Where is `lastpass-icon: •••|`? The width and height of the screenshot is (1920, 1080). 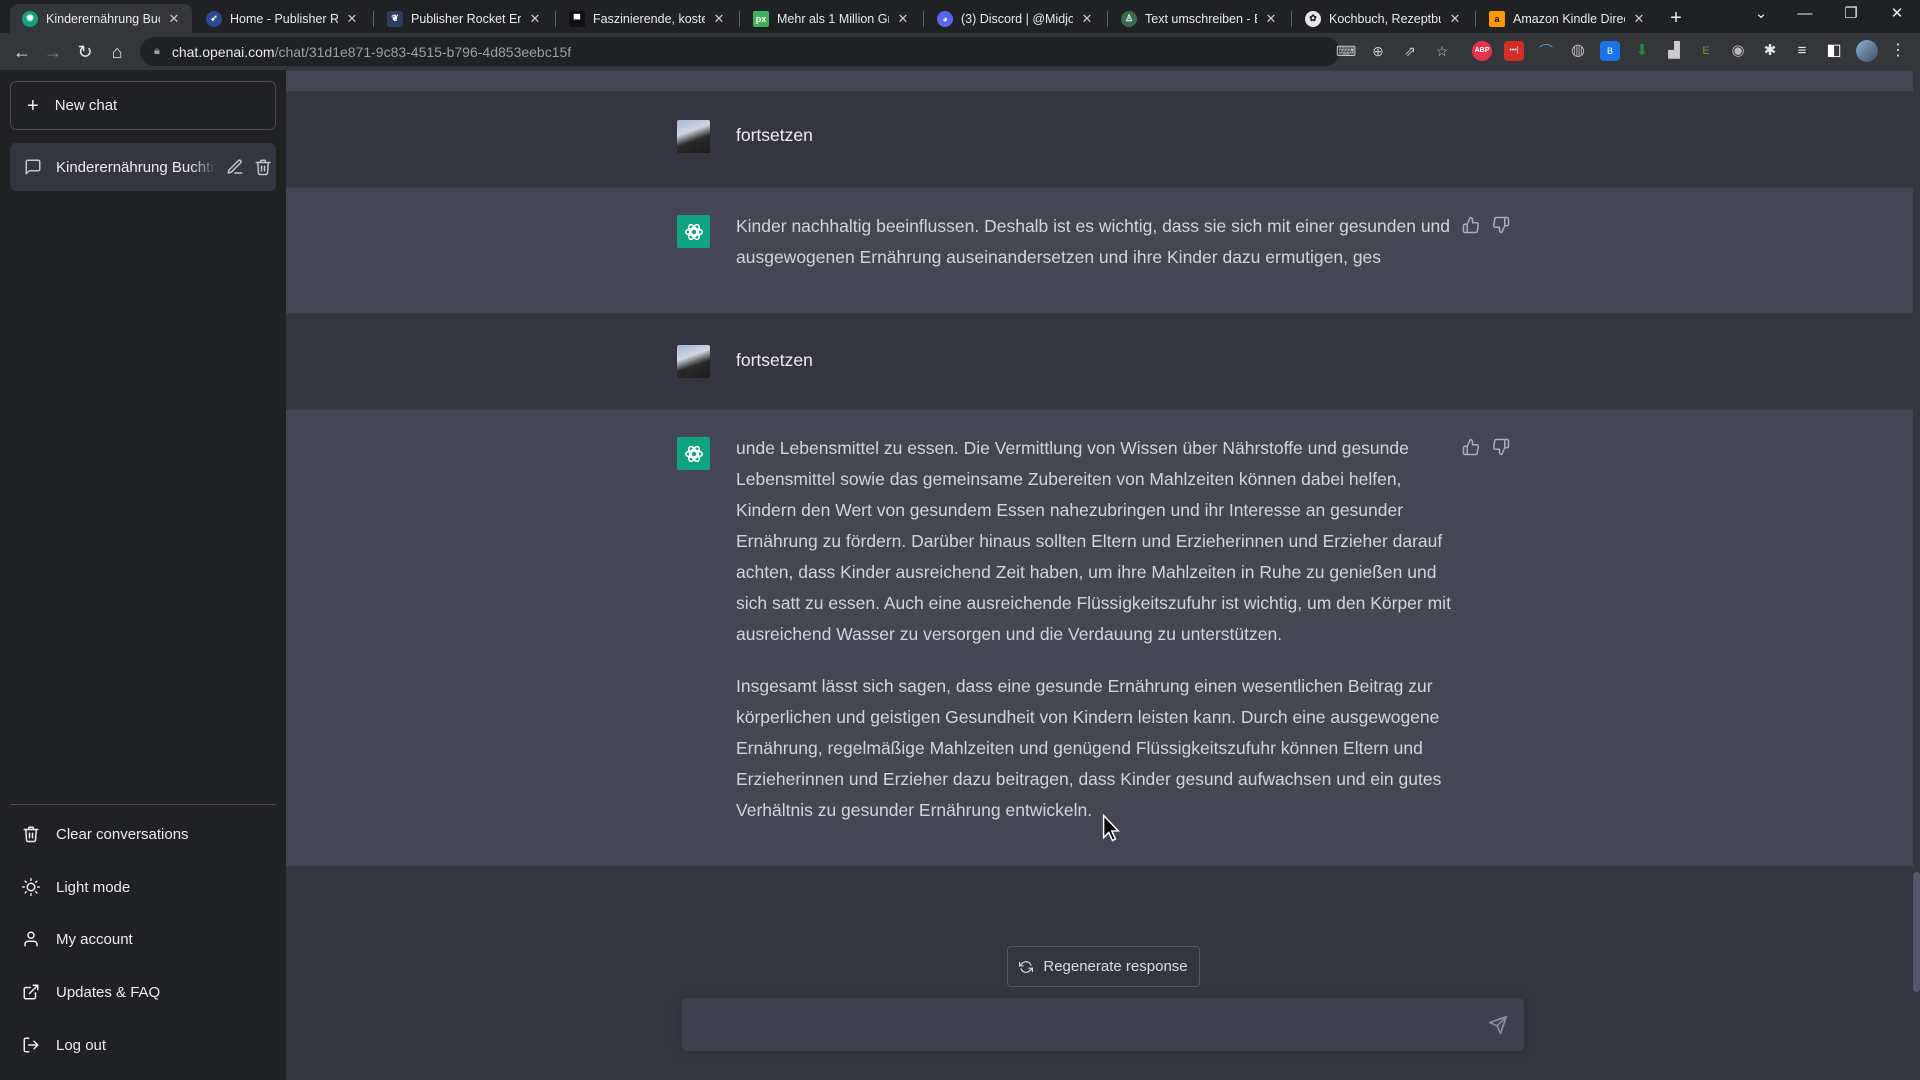 lastpass-icon: •••| is located at coordinates (1514, 51).